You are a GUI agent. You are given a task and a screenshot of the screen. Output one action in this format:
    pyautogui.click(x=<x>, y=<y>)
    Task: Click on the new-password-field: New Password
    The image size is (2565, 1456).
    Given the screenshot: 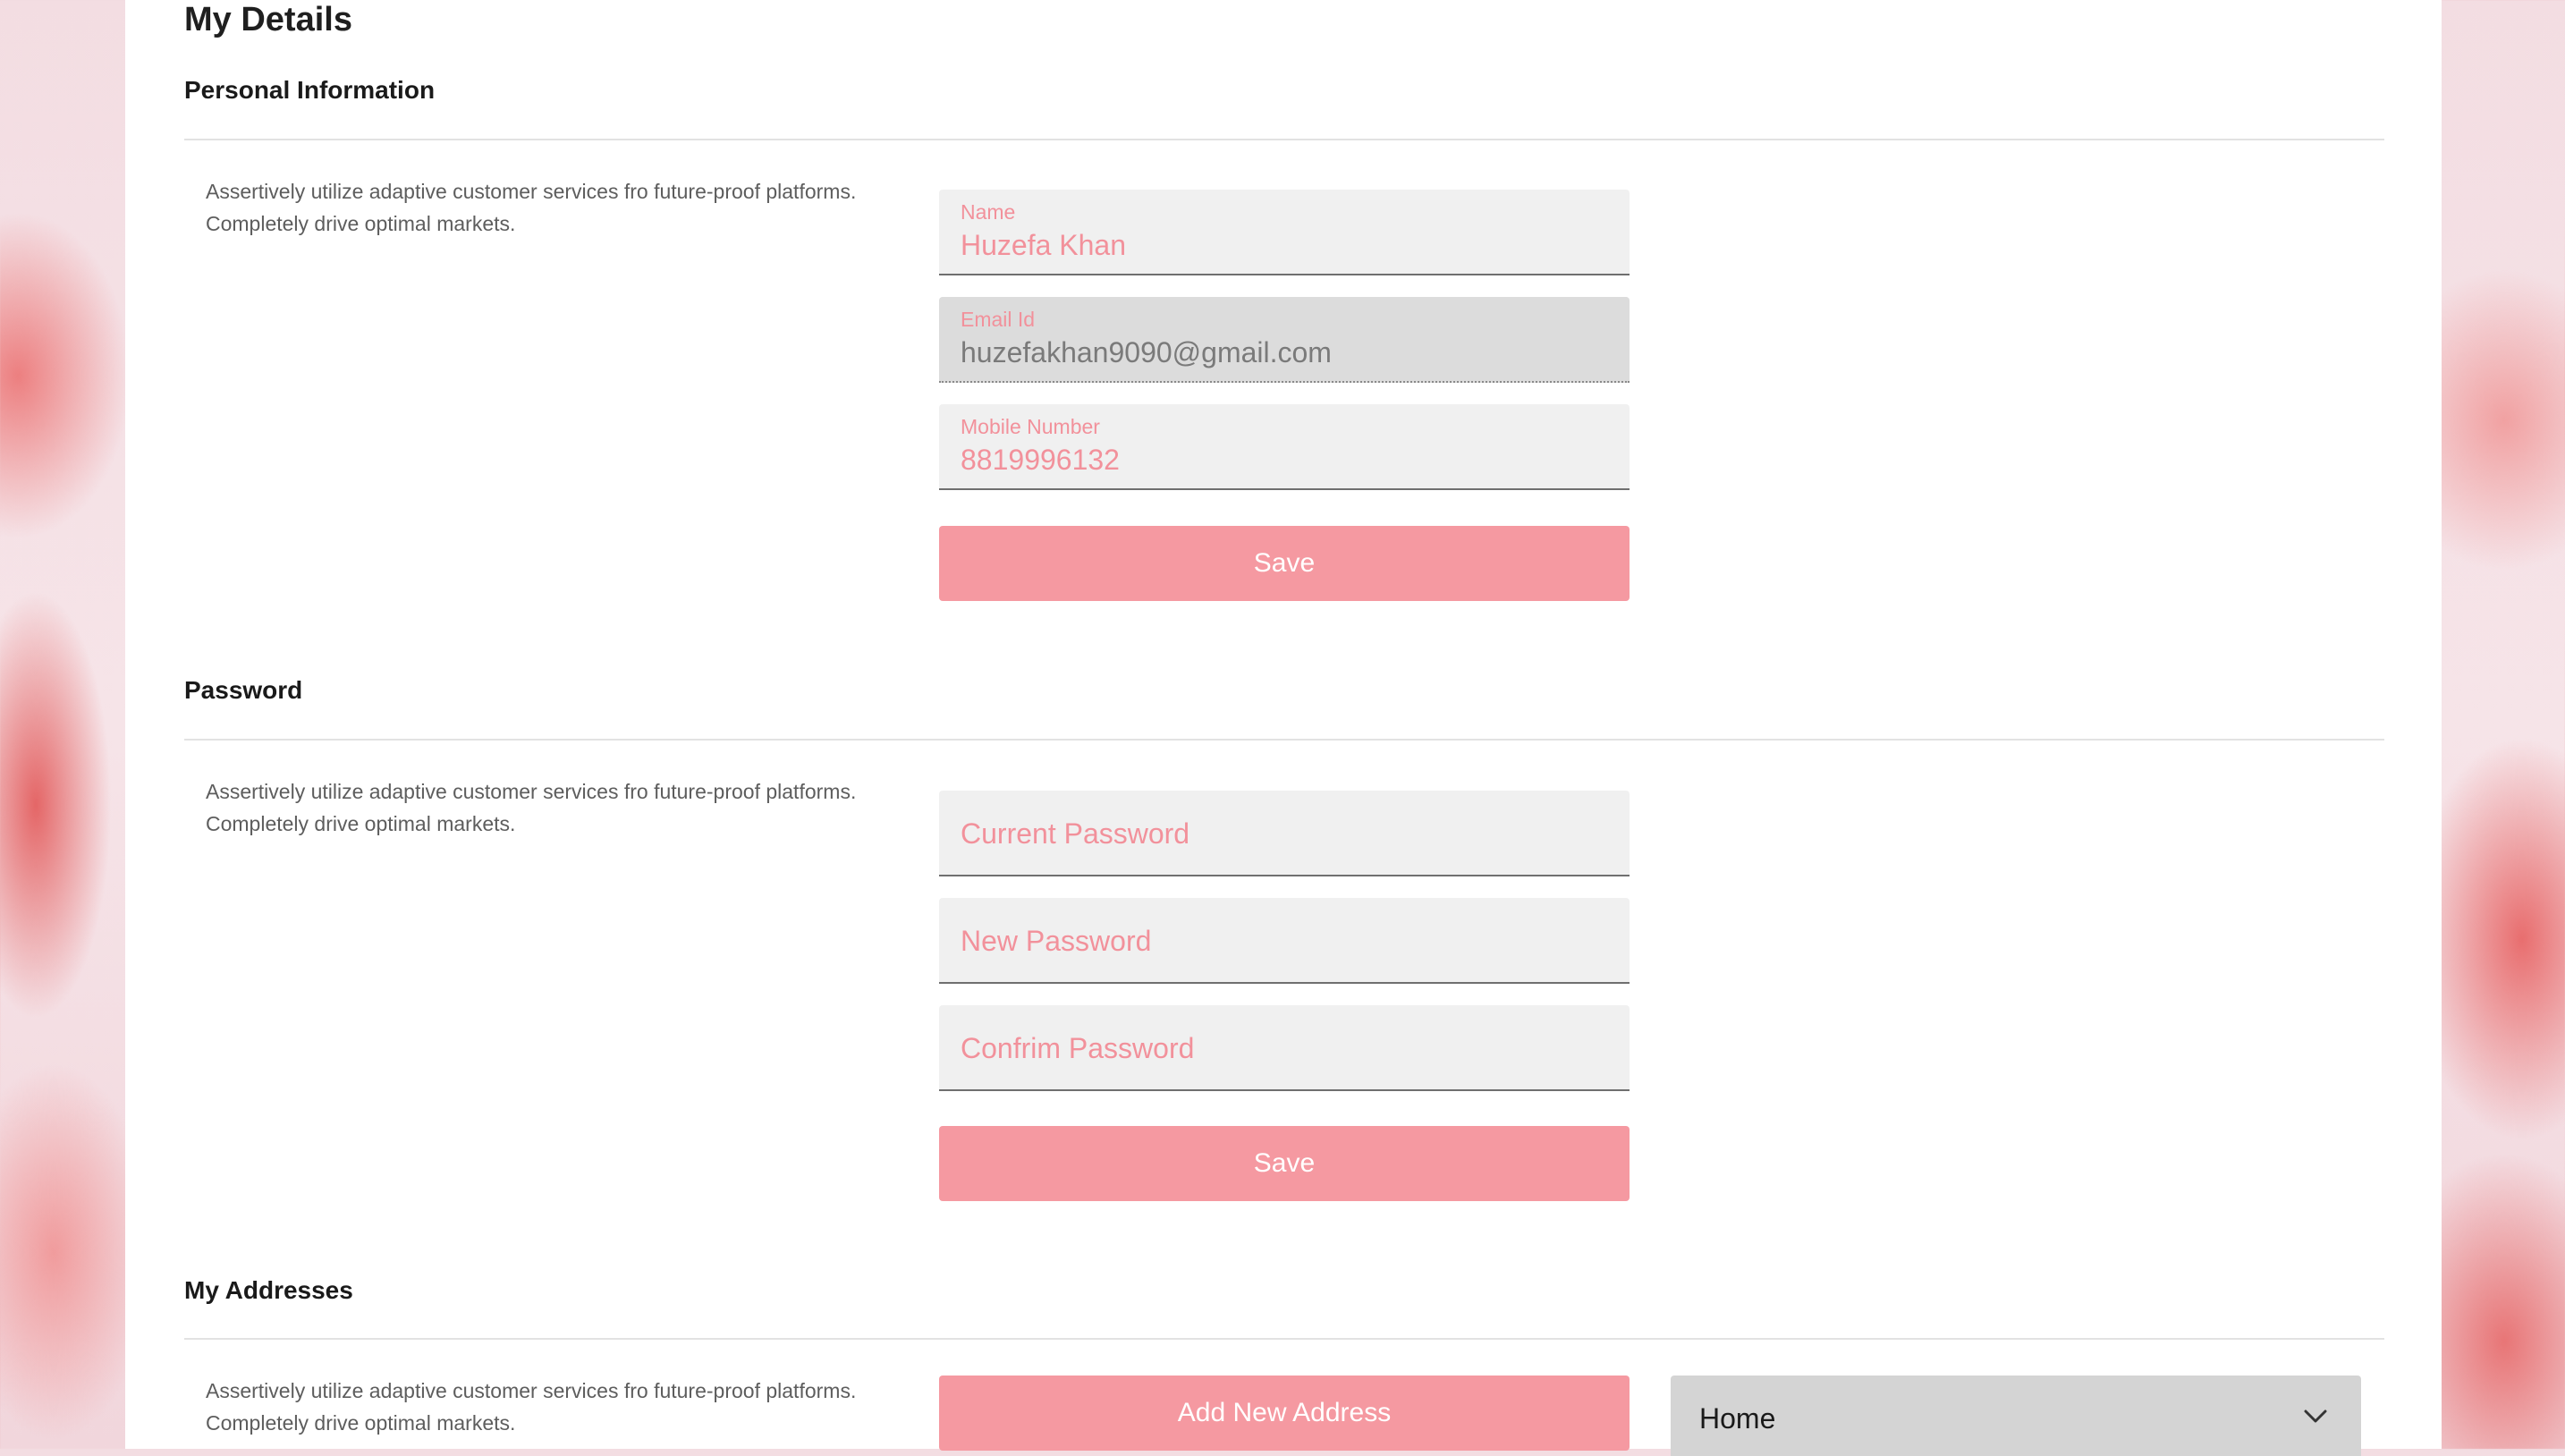 What is the action you would take?
    pyautogui.click(x=1285, y=941)
    